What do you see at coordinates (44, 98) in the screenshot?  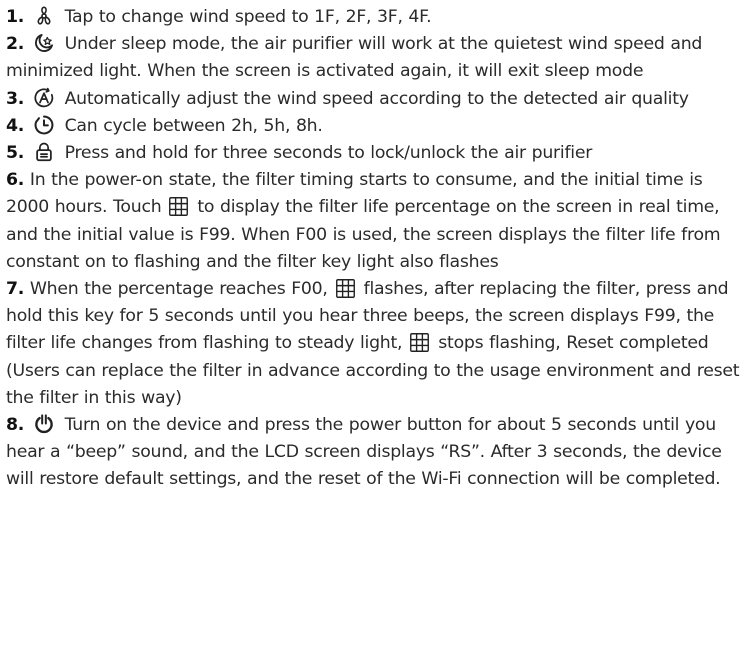 I see `auto-mode-icon` at bounding box center [44, 98].